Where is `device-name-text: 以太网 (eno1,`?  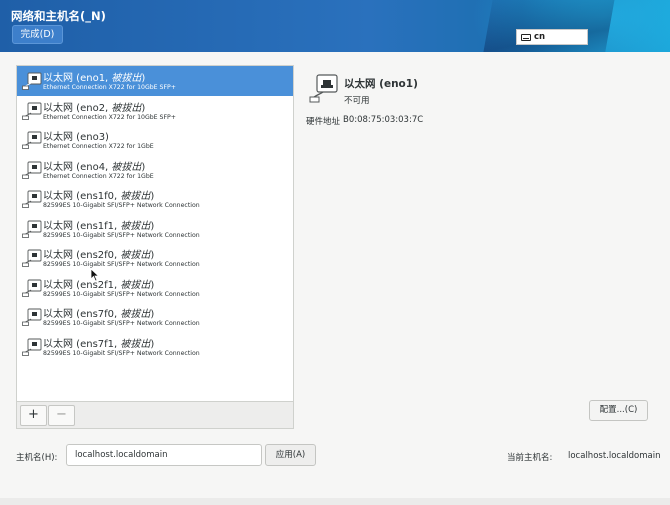 device-name-text: 以太网 (eno1, is located at coordinates (77, 78).